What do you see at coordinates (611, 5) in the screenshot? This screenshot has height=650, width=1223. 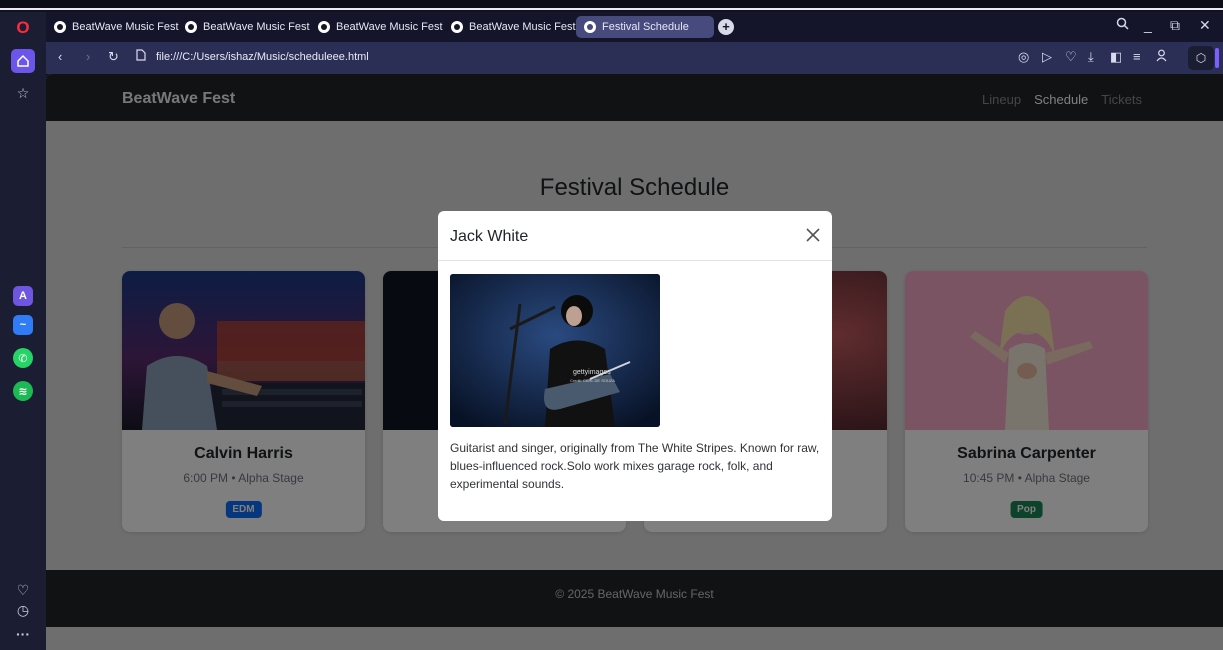 I see `screen-top-edge` at bounding box center [611, 5].